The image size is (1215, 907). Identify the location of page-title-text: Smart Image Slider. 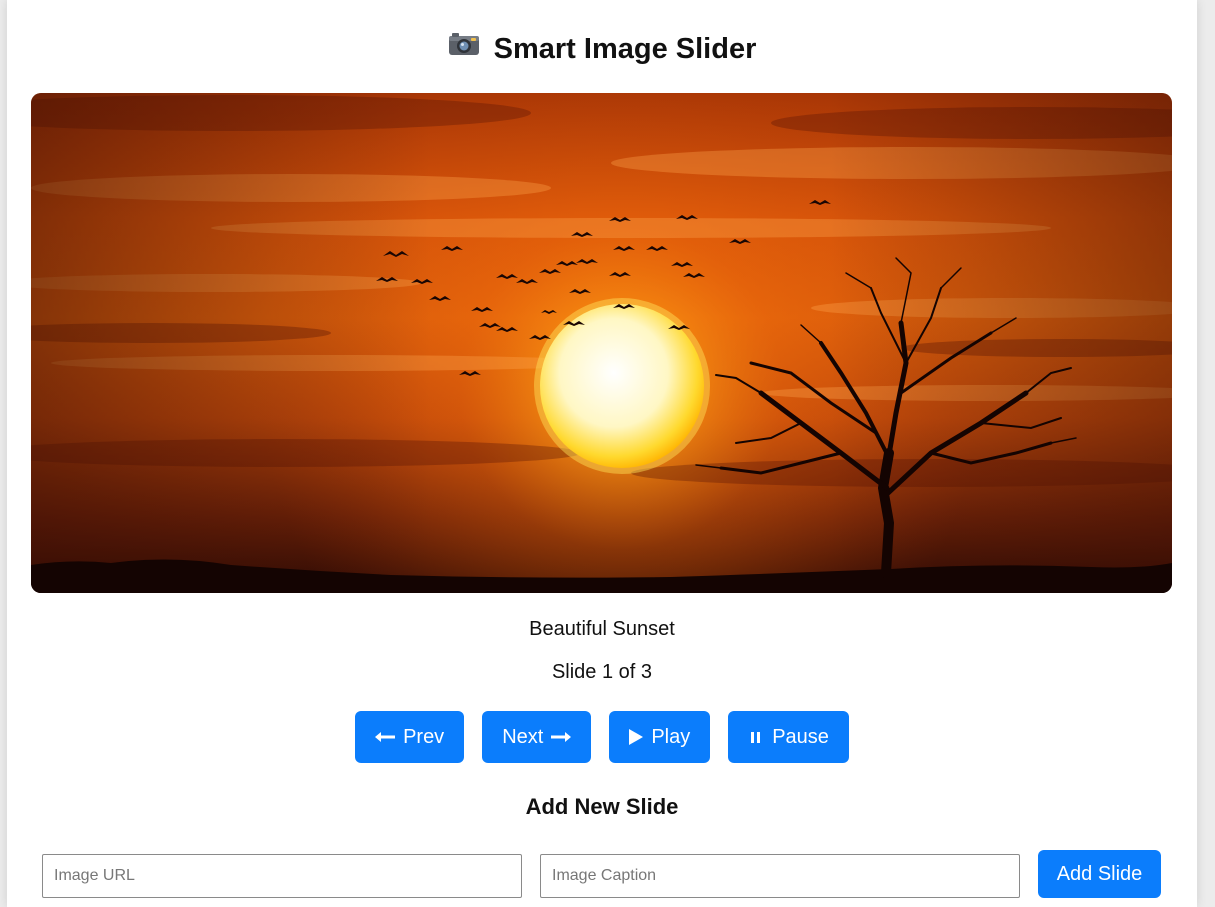
(625, 49).